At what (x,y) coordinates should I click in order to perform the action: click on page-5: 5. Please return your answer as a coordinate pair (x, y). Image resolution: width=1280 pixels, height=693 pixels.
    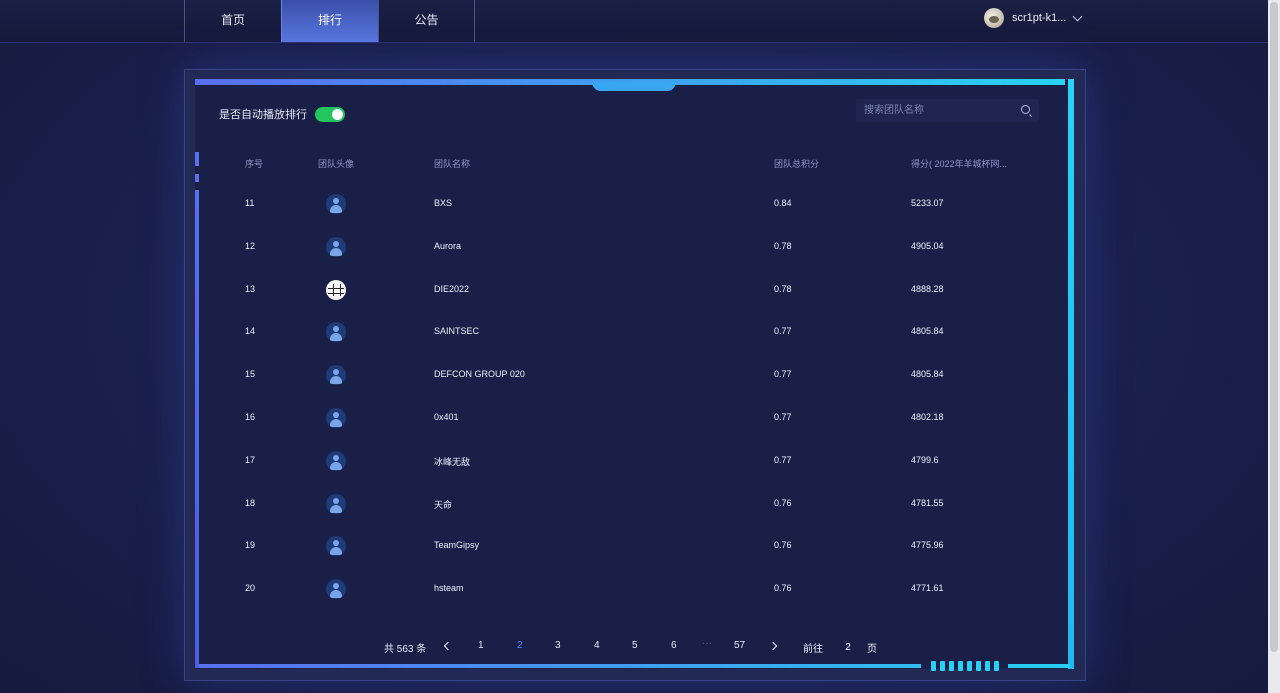
    Looking at the image, I should click on (635, 645).